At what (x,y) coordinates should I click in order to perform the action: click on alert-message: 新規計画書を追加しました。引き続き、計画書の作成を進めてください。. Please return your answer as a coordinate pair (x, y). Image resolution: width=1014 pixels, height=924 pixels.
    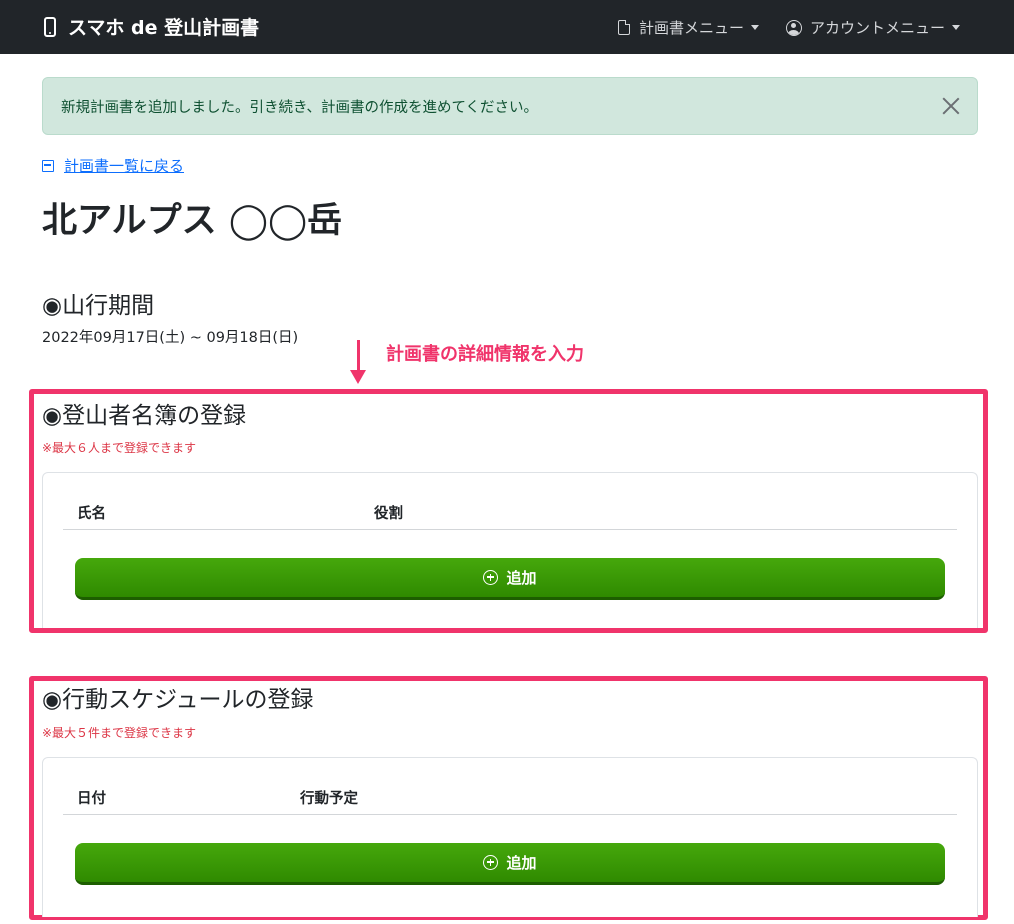
    Looking at the image, I should click on (300, 108).